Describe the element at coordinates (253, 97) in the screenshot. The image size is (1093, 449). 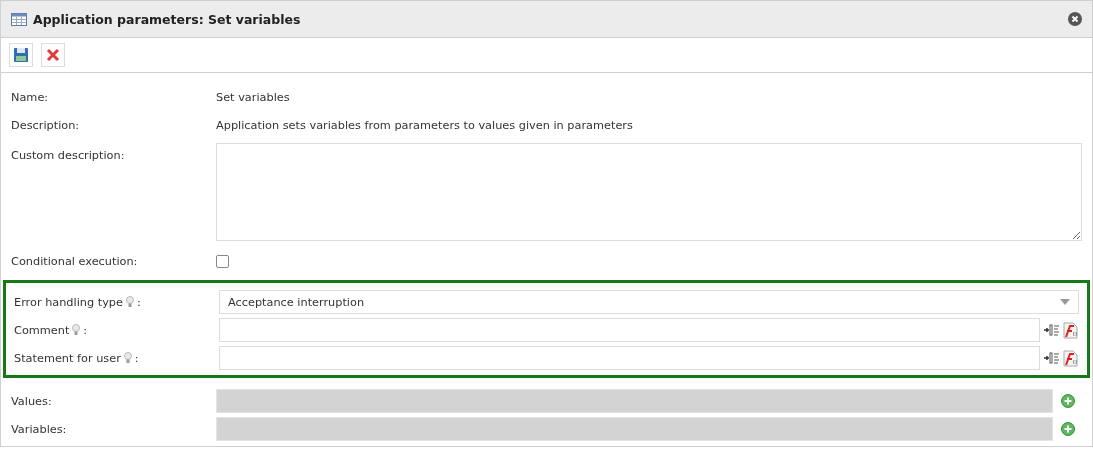
I see `field-value: Set variables` at that location.